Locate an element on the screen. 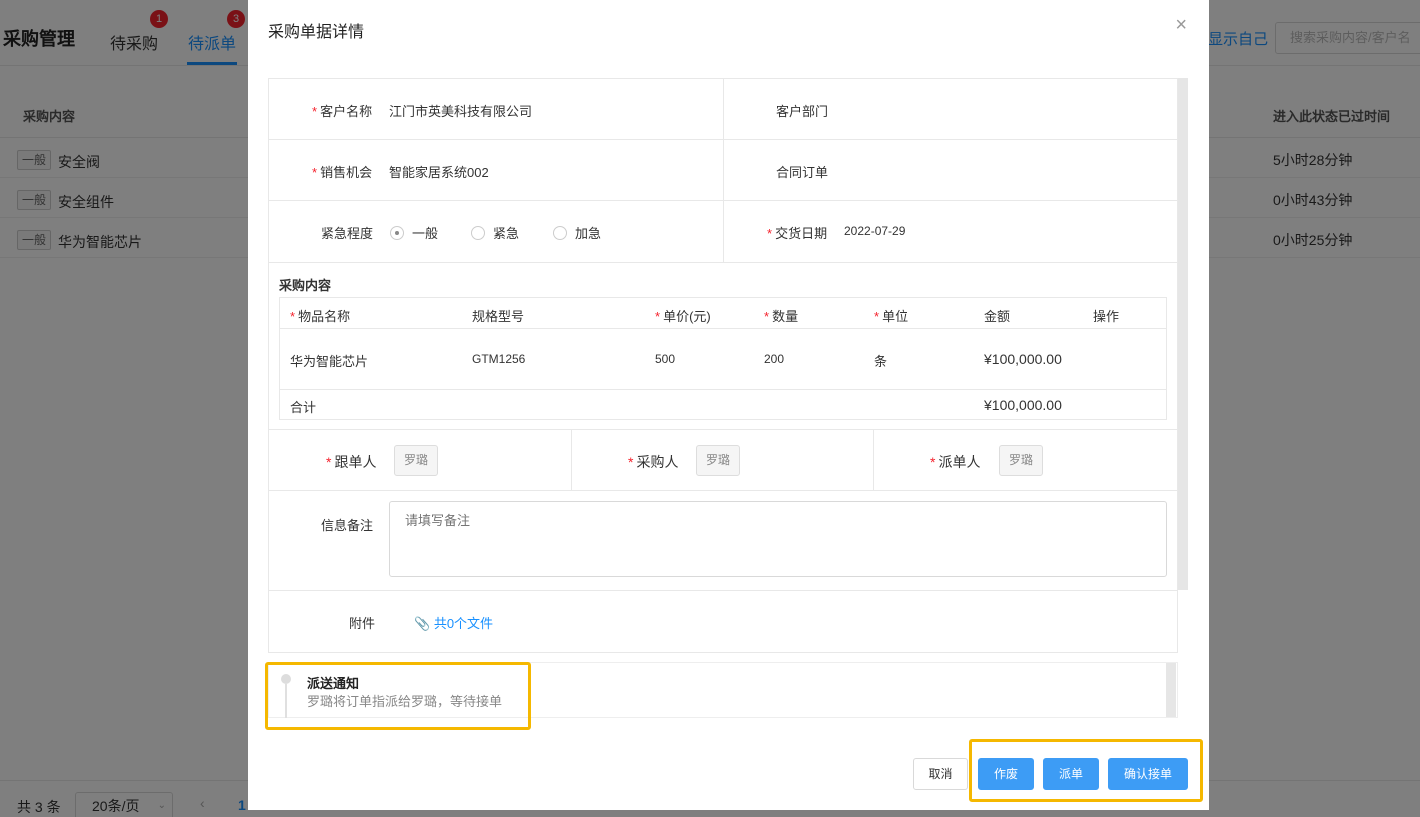  item-spec: GTM1256 is located at coordinates (498, 359).